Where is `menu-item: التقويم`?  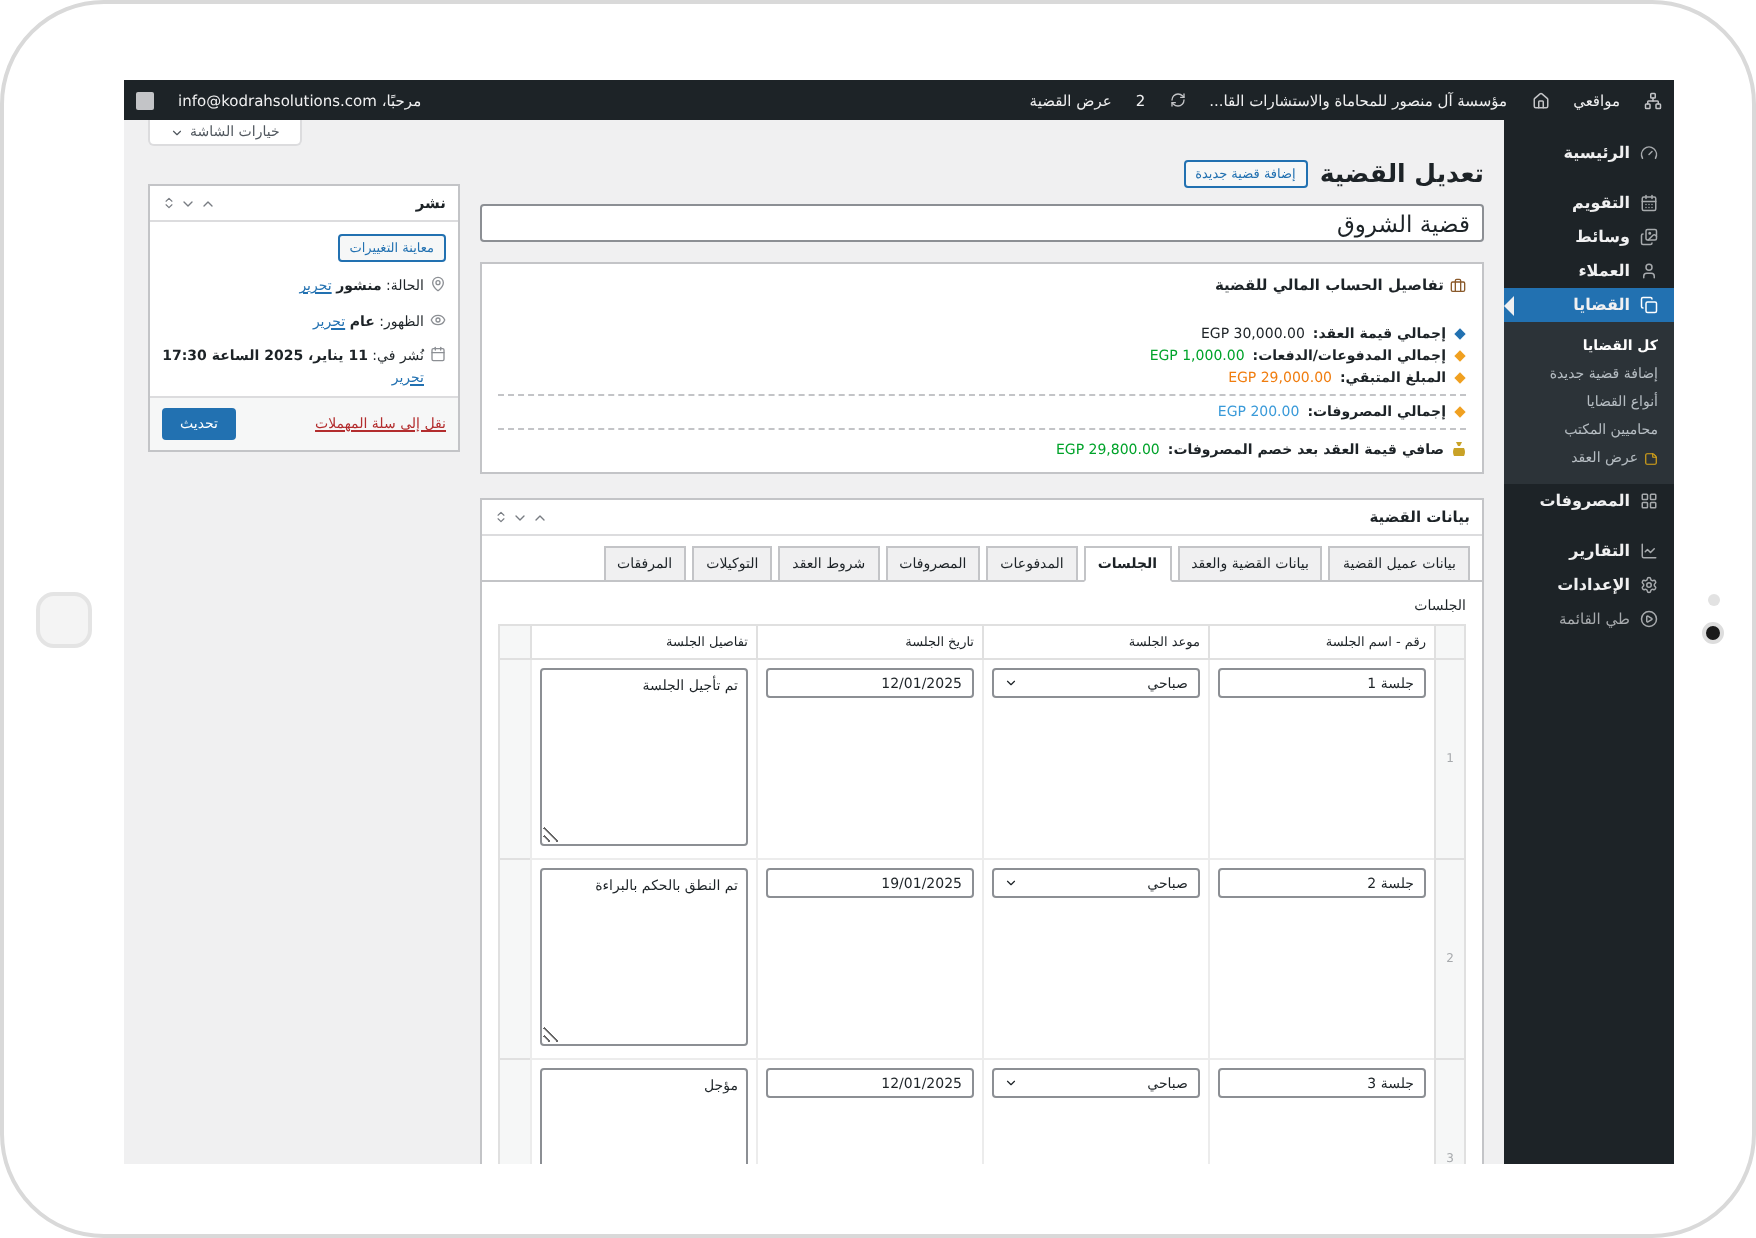
menu-item: التقويم is located at coordinates (1589, 203).